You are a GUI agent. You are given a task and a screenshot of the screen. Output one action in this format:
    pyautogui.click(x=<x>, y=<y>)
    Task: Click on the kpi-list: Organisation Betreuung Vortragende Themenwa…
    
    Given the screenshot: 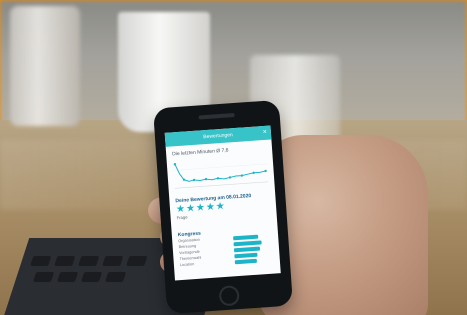 What is the action you would take?
    pyautogui.click(x=227, y=251)
    